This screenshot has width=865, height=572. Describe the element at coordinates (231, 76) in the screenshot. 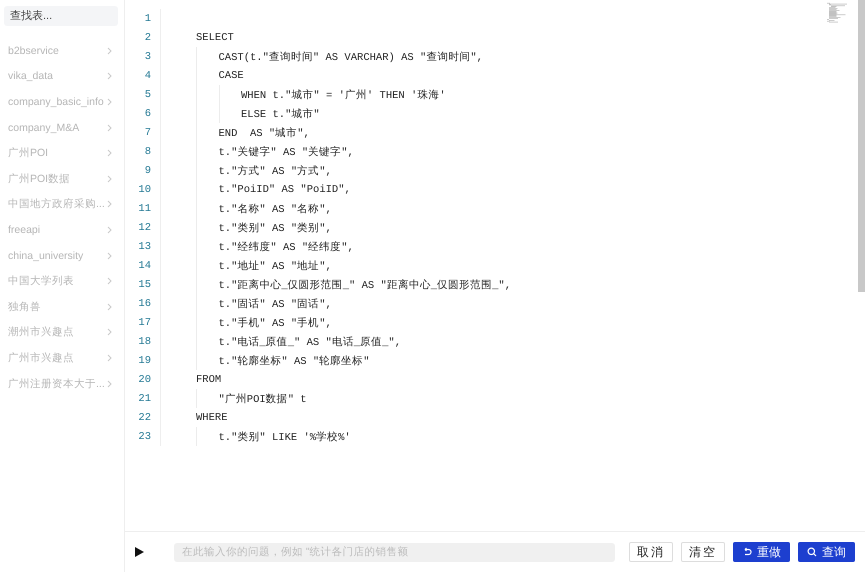

I see `code-line: CASE` at that location.